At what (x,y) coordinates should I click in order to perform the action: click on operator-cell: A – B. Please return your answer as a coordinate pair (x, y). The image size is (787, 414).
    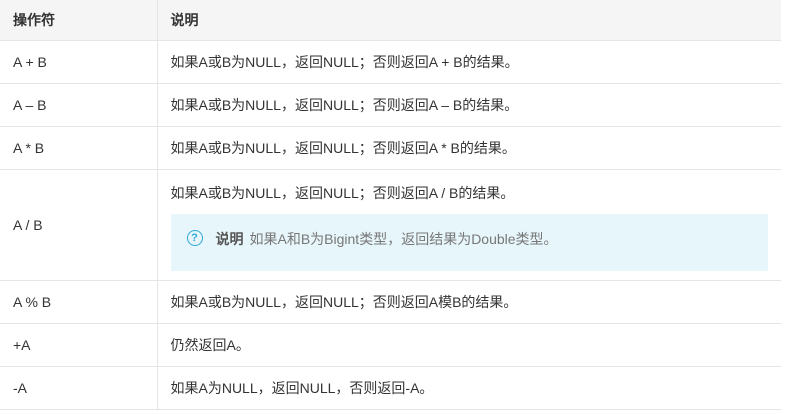
    Looking at the image, I should click on (79, 105).